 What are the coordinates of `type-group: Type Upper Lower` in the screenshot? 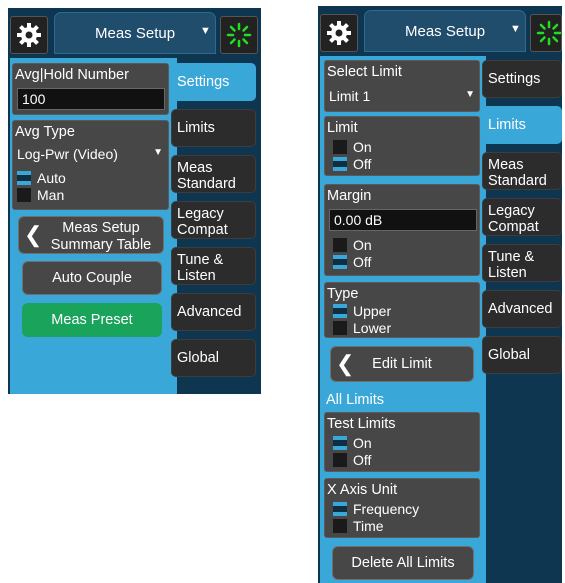 It's located at (402, 310).